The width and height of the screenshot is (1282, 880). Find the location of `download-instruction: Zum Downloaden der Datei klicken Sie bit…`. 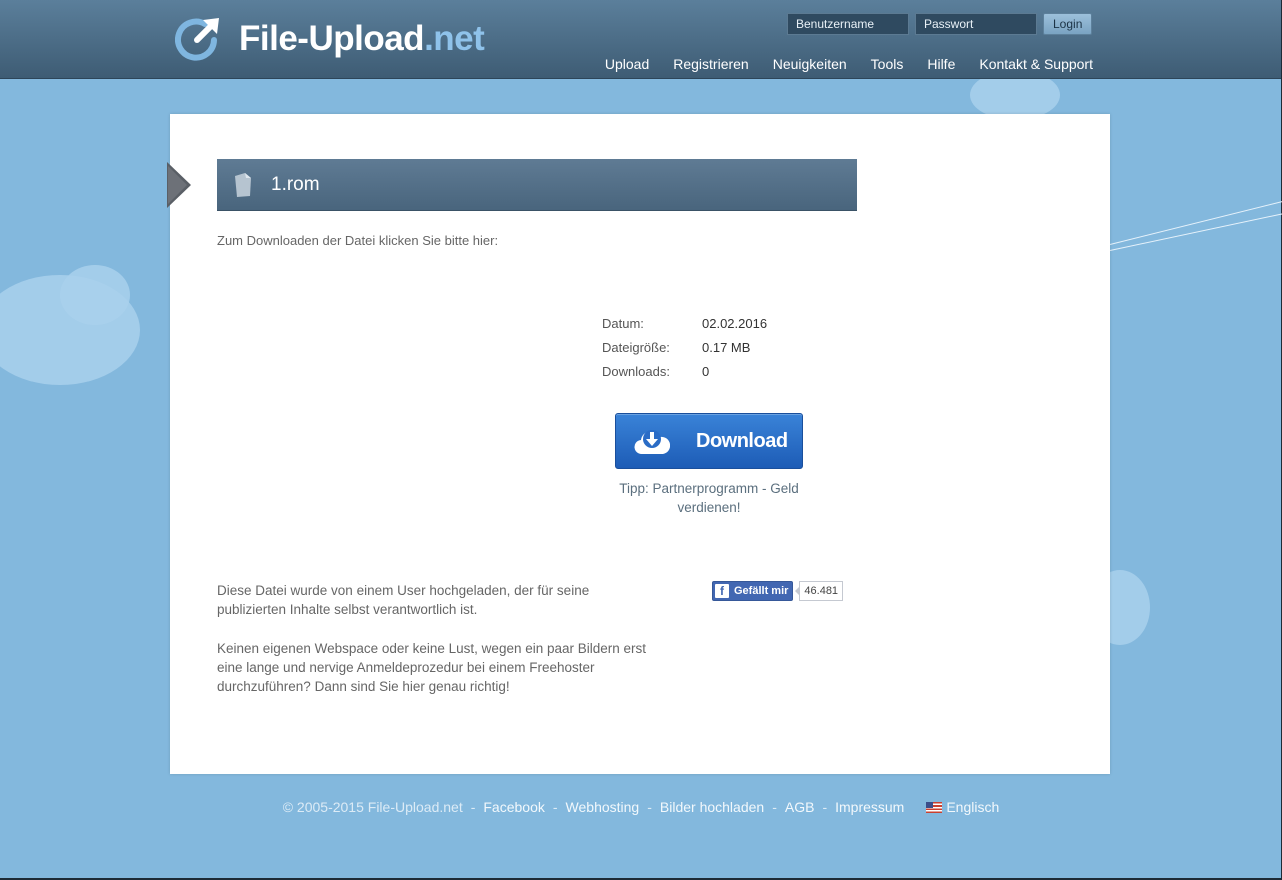

download-instruction: Zum Downloaden der Datei klicken Sie bit… is located at coordinates (358, 240).